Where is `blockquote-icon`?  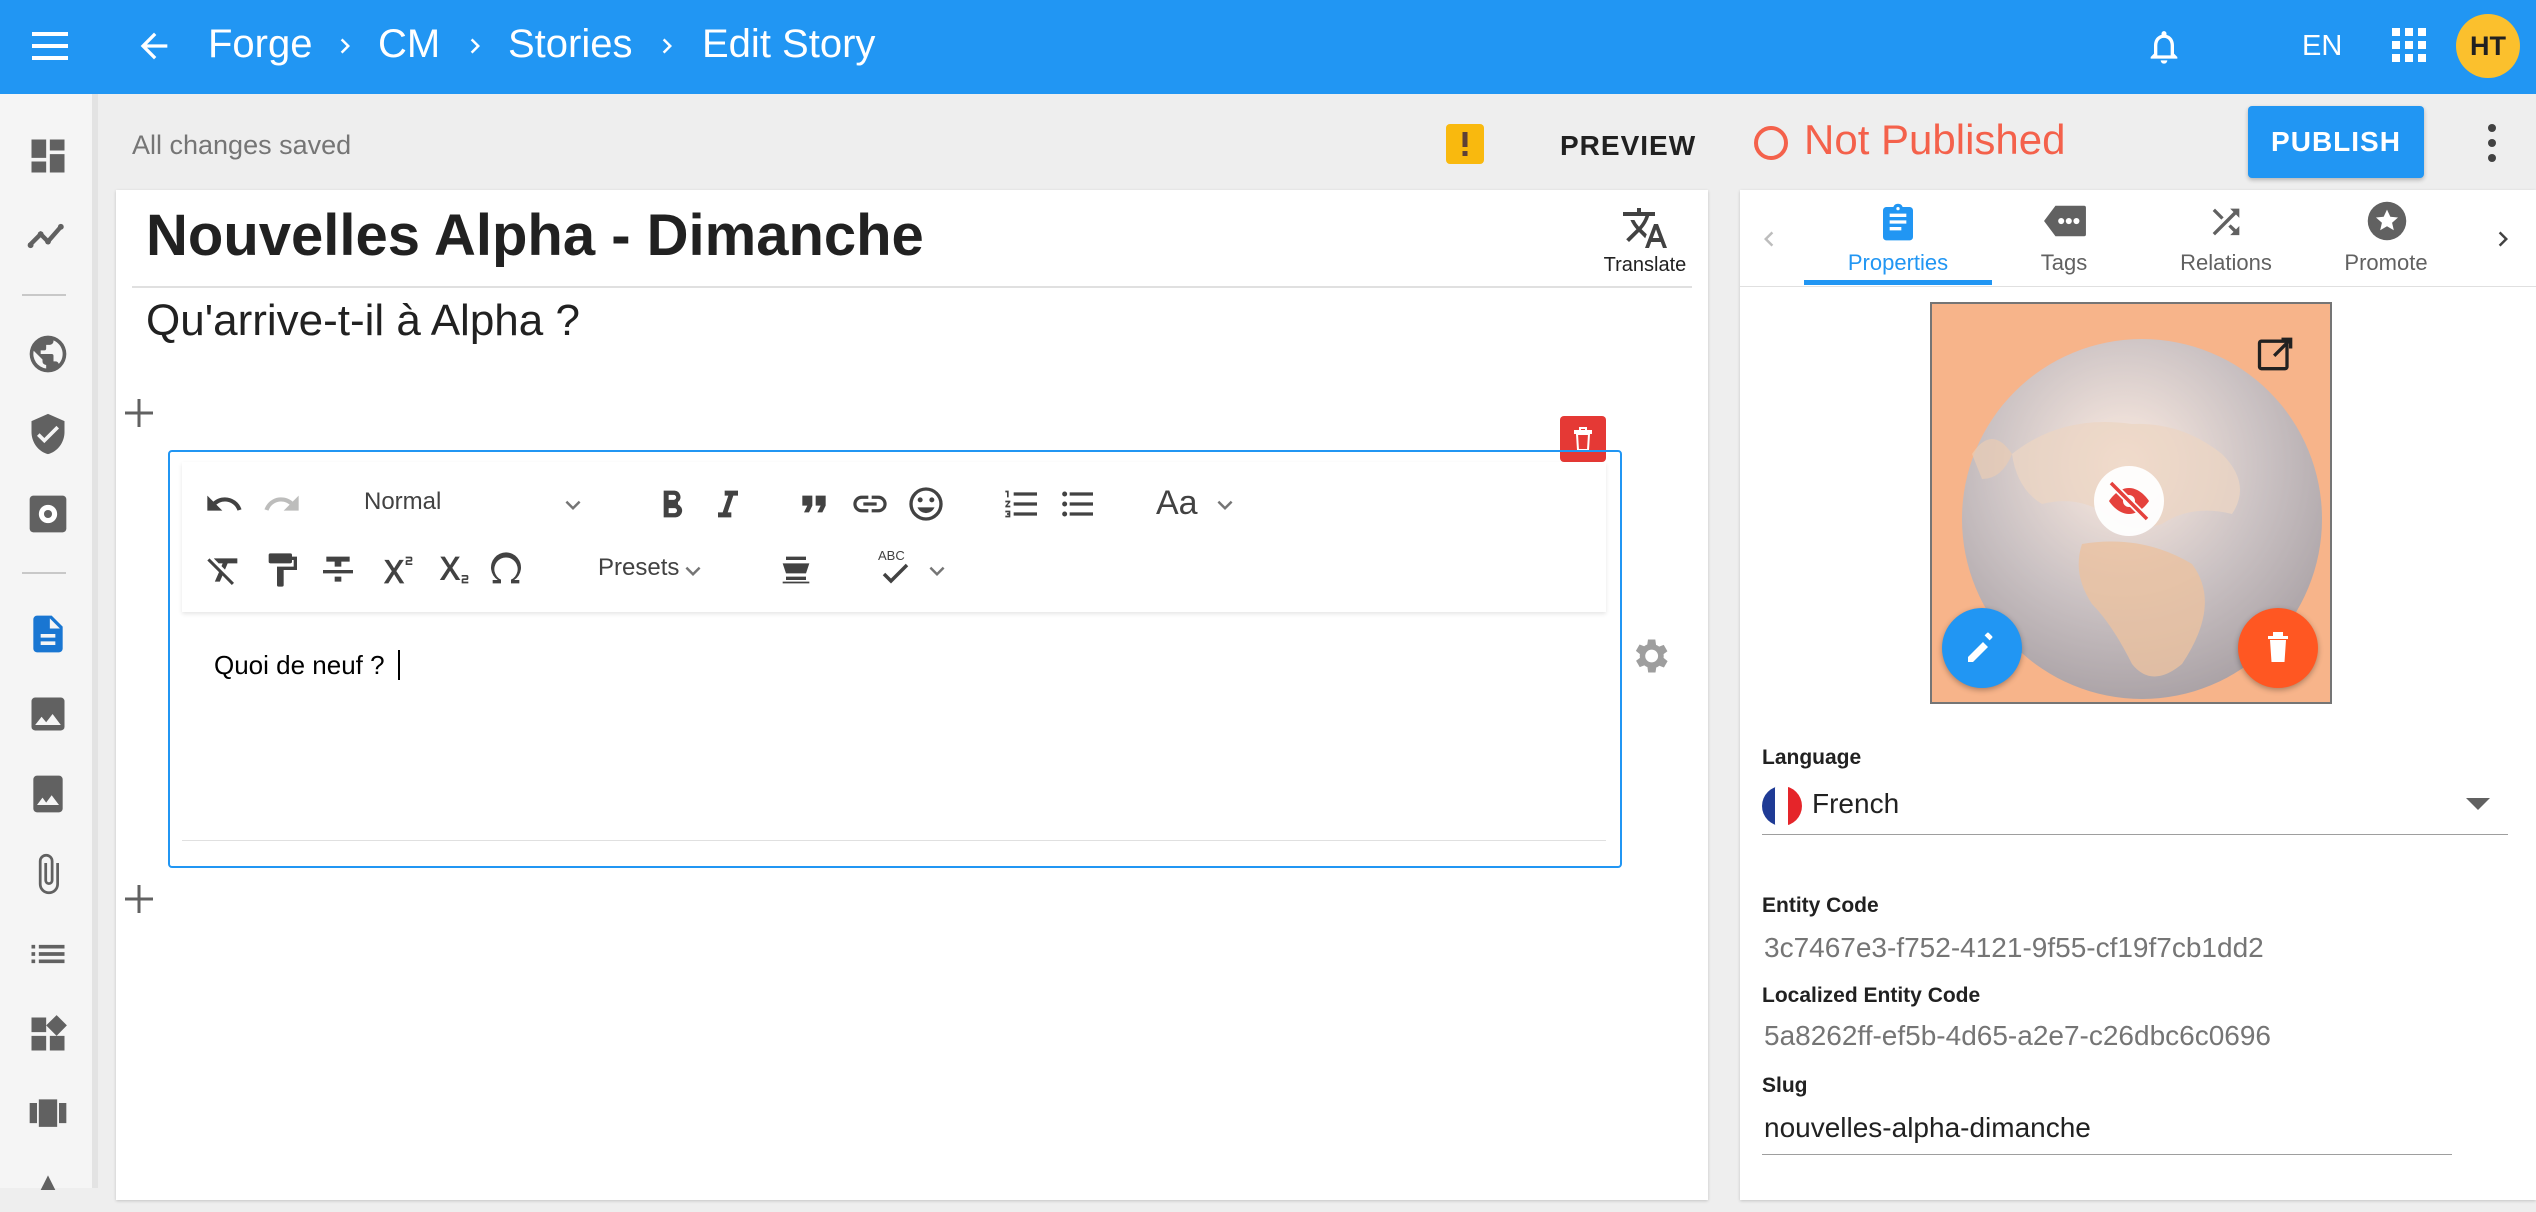
blockquote-icon is located at coordinates (814, 504).